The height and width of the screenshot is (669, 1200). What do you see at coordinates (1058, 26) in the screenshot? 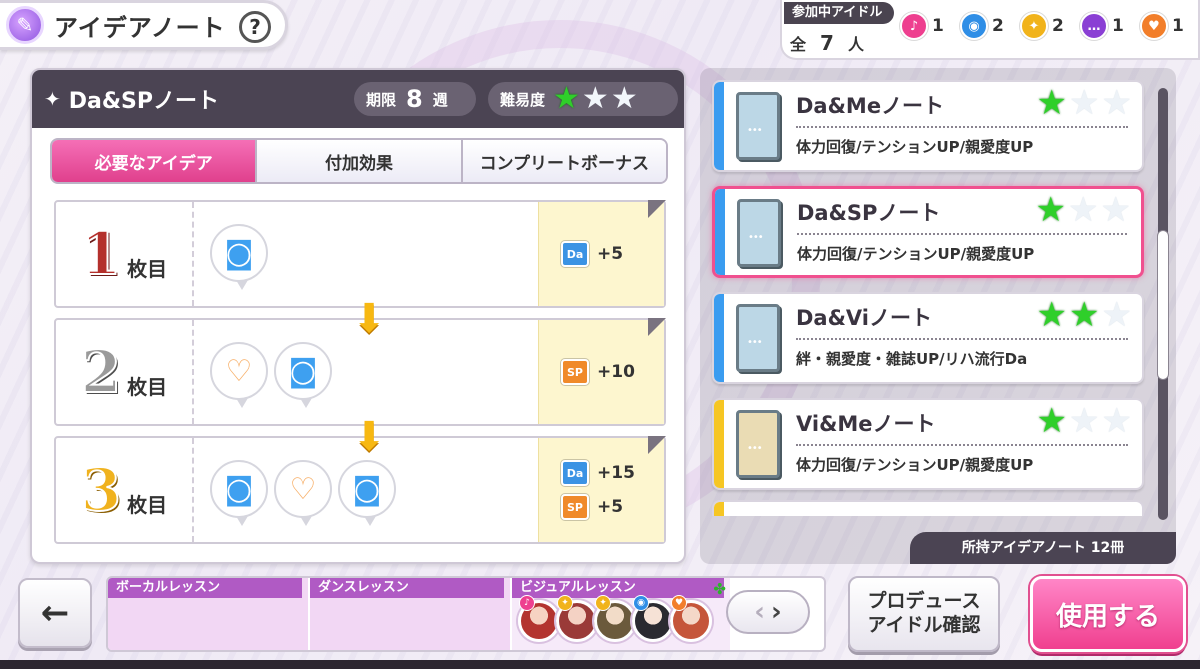
I see `idol-count-value: 2` at bounding box center [1058, 26].